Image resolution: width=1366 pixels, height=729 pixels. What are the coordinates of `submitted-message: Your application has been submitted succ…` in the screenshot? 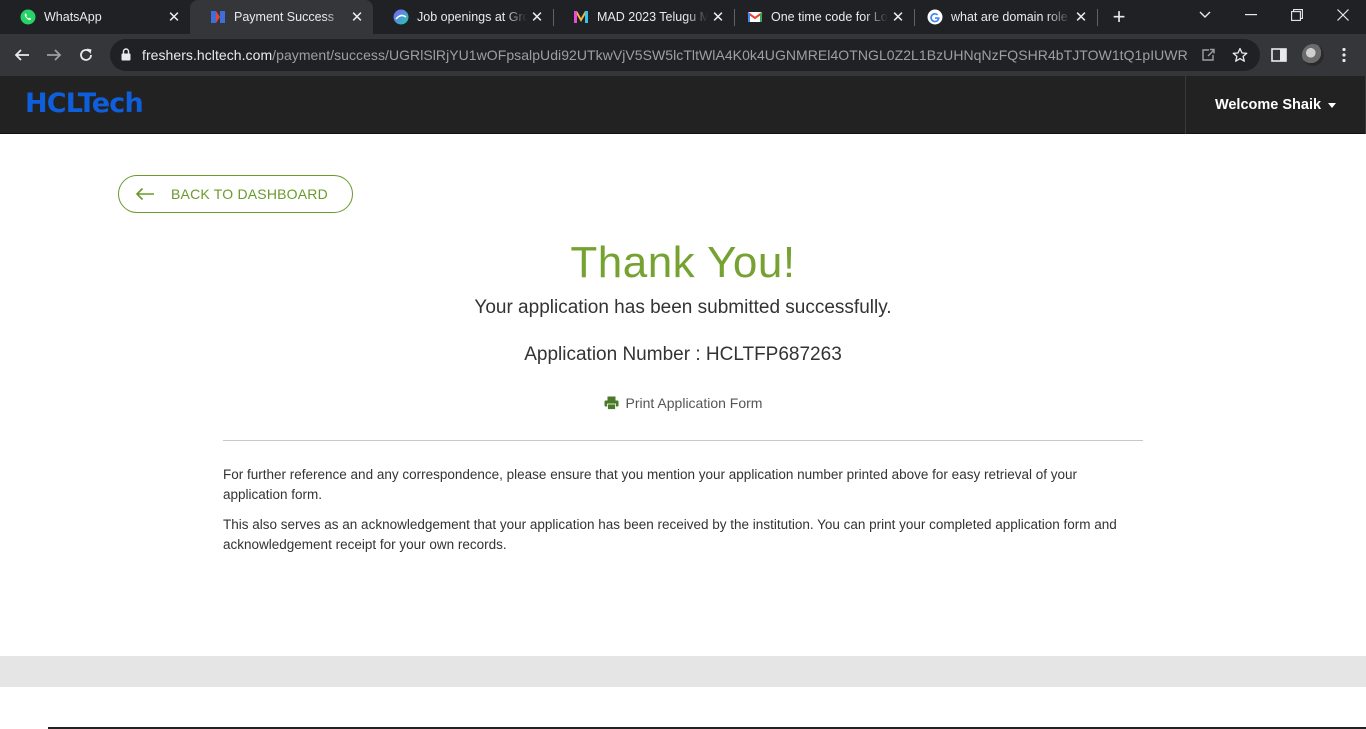 It's located at (683, 307).